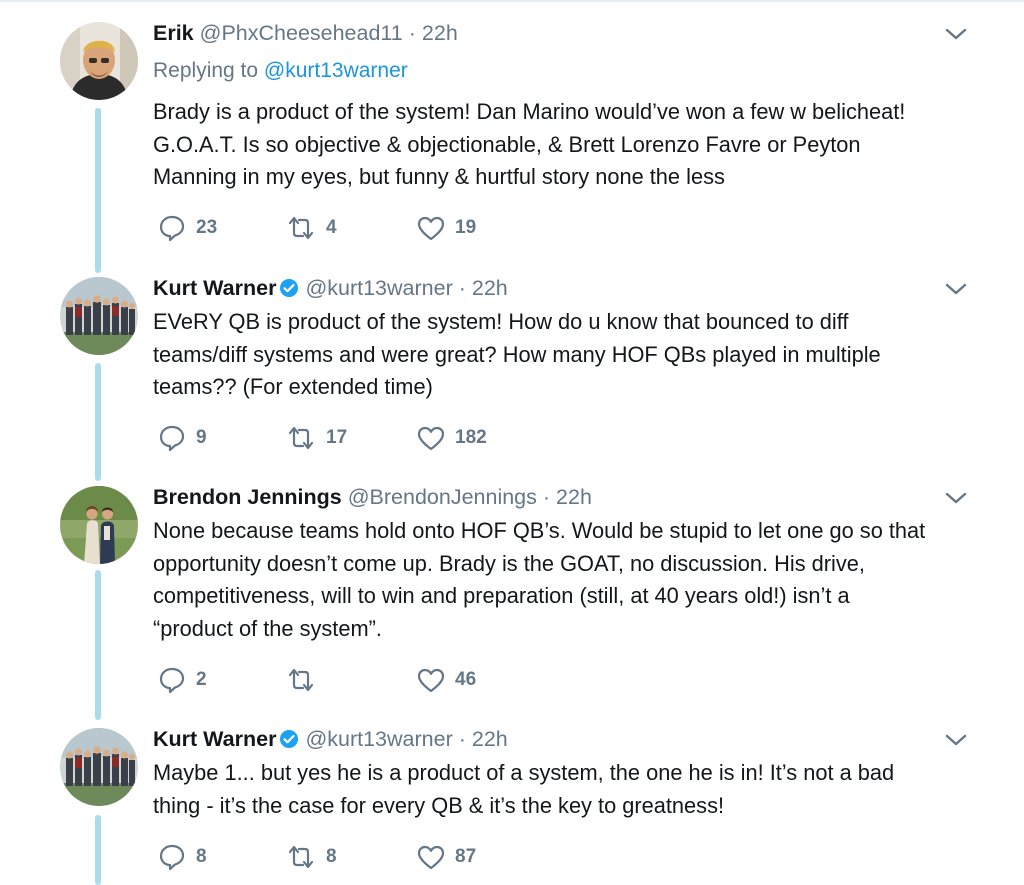 The width and height of the screenshot is (1024, 885). Describe the element at coordinates (201, 856) in the screenshot. I see `reply-count: 8` at that location.